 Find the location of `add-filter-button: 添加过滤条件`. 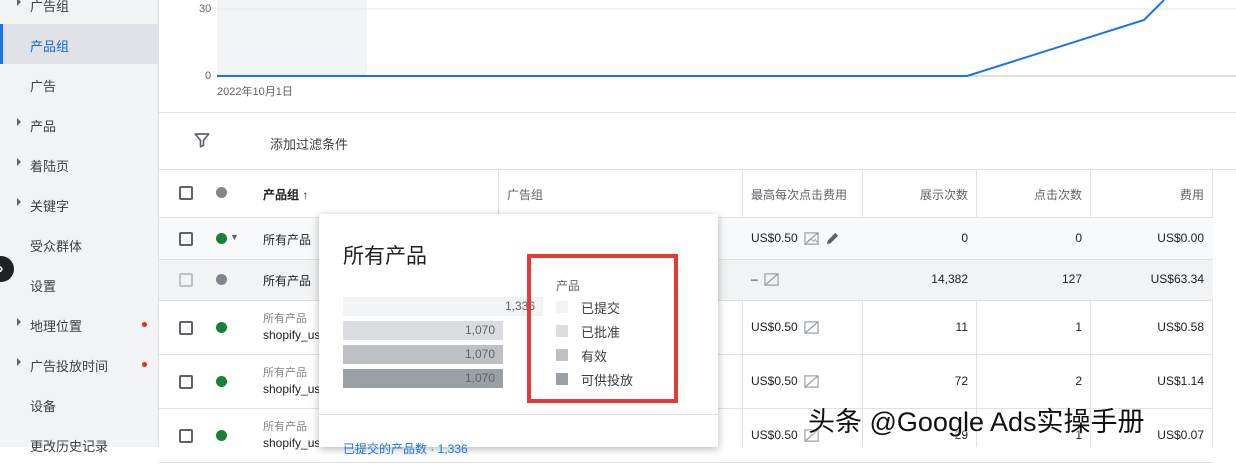

add-filter-button: 添加过滤条件 is located at coordinates (309, 143).